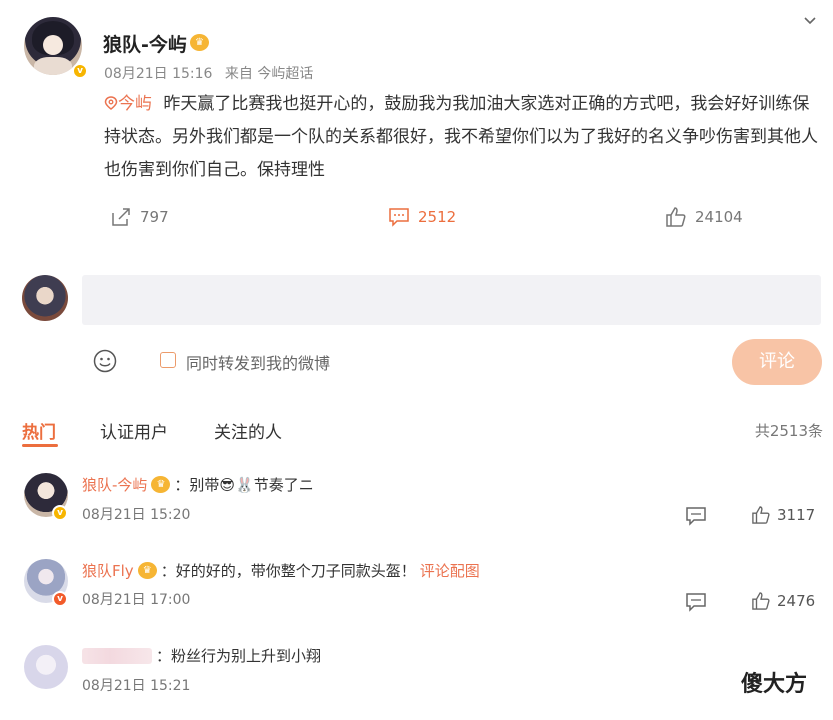  Describe the element at coordinates (399, 217) in the screenshot. I see `comment-icon` at that location.